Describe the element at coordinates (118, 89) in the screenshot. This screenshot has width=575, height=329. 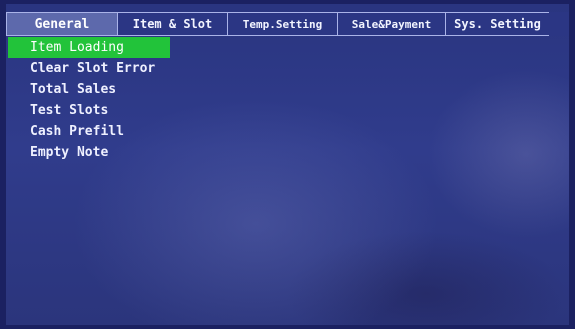
I see `menu-item-total-sales: Total Sales` at that location.